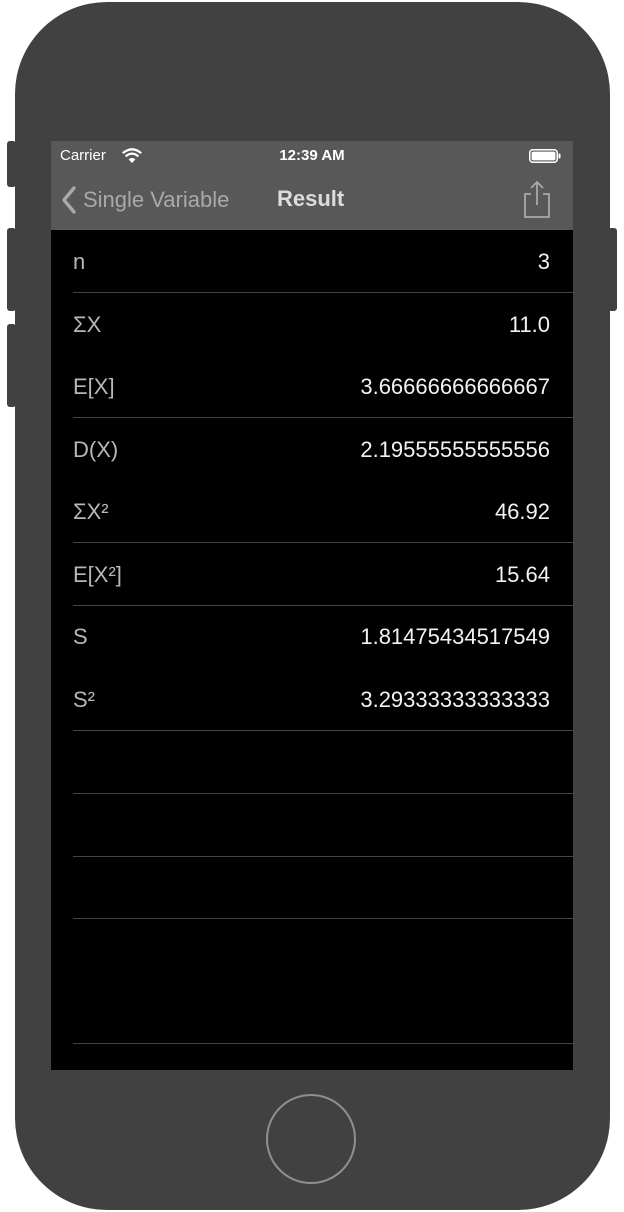 The image size is (624, 1212). Describe the element at coordinates (312, 449) in the screenshot. I see `result-row-variance: D(X) 2.19555555555556` at that location.